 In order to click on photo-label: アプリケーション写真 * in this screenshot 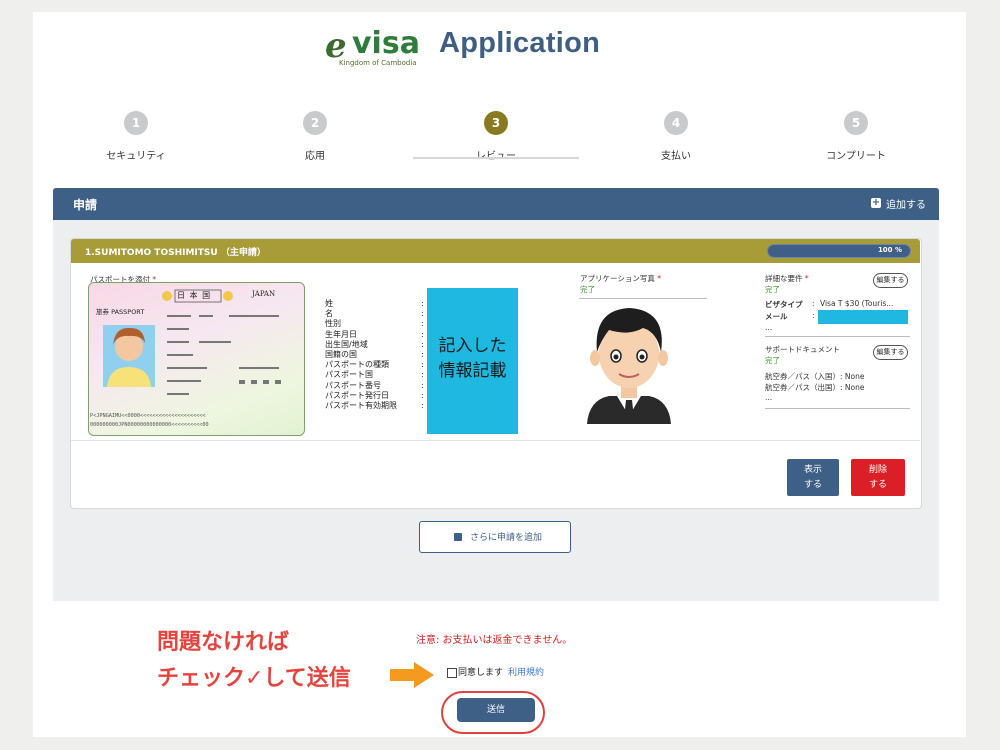, I will do `click(620, 278)`.